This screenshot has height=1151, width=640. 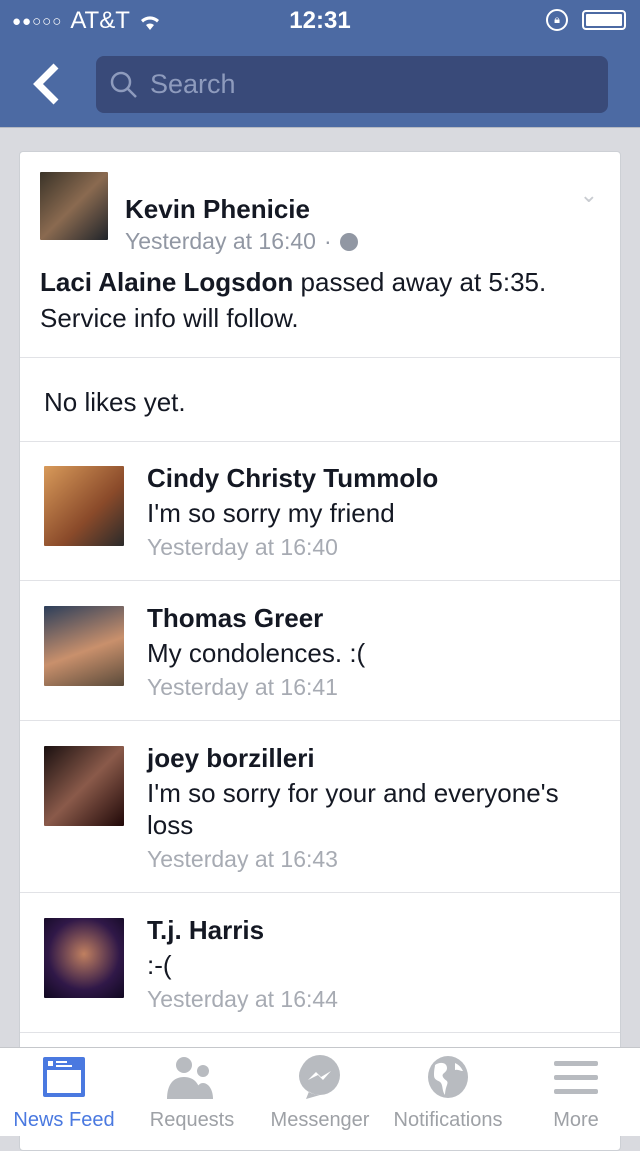 What do you see at coordinates (123, 84) in the screenshot?
I see `search-icon` at bounding box center [123, 84].